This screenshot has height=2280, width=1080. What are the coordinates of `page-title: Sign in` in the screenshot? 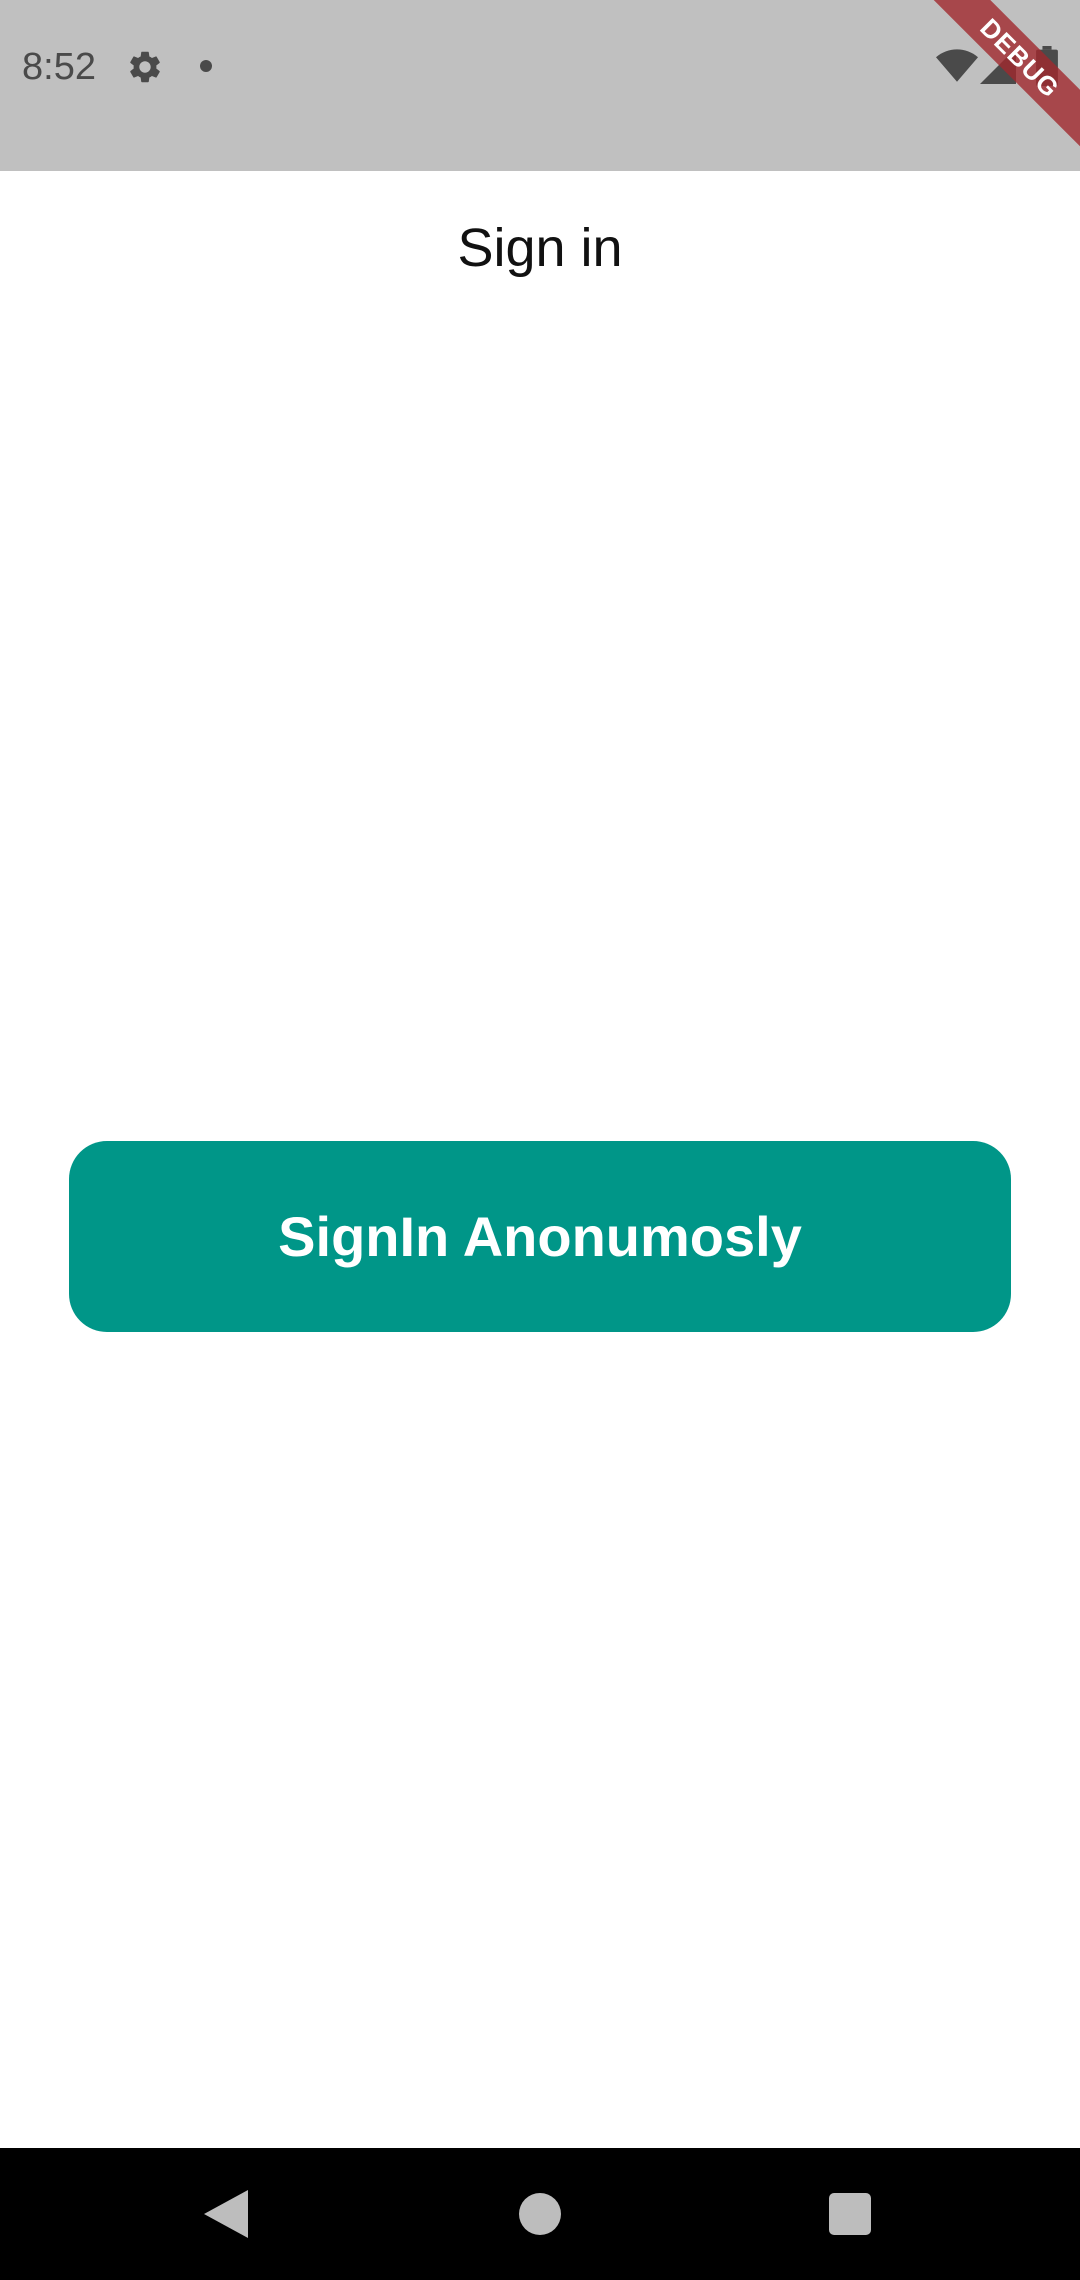 It's located at (540, 248).